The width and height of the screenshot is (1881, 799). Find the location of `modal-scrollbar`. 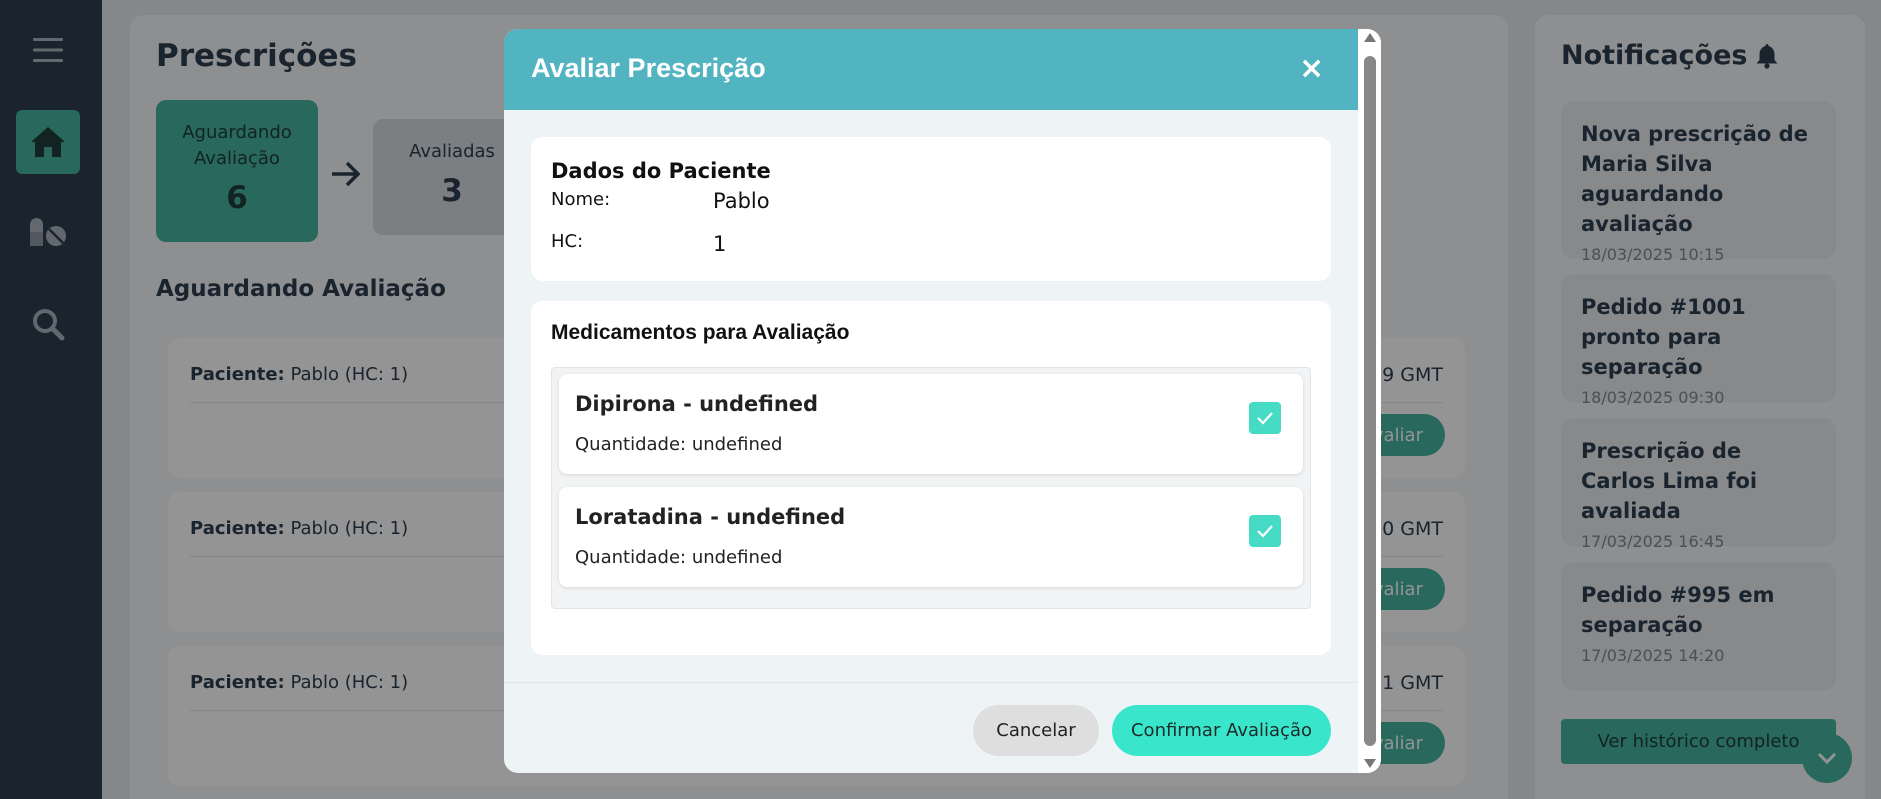

modal-scrollbar is located at coordinates (1369, 401).